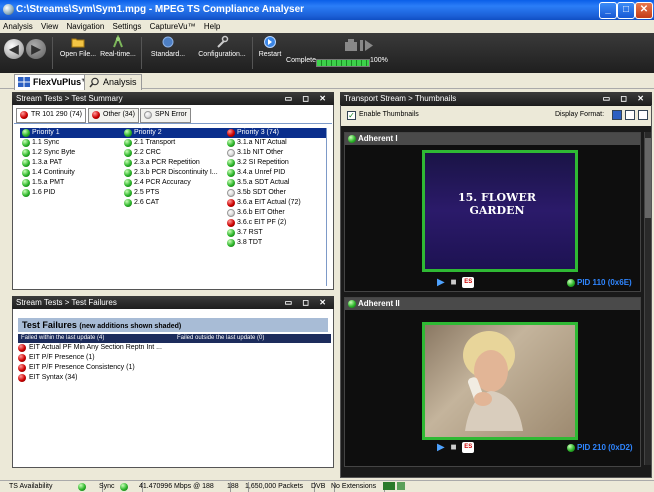 This screenshot has width=654, height=492. I want to click on close-button: ✕, so click(644, 10).